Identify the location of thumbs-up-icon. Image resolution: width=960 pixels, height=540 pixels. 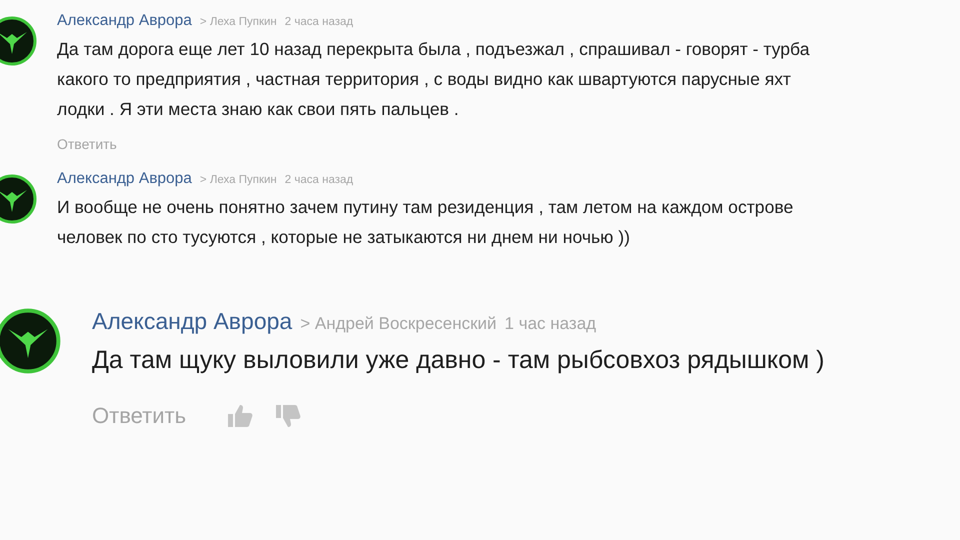
(240, 416).